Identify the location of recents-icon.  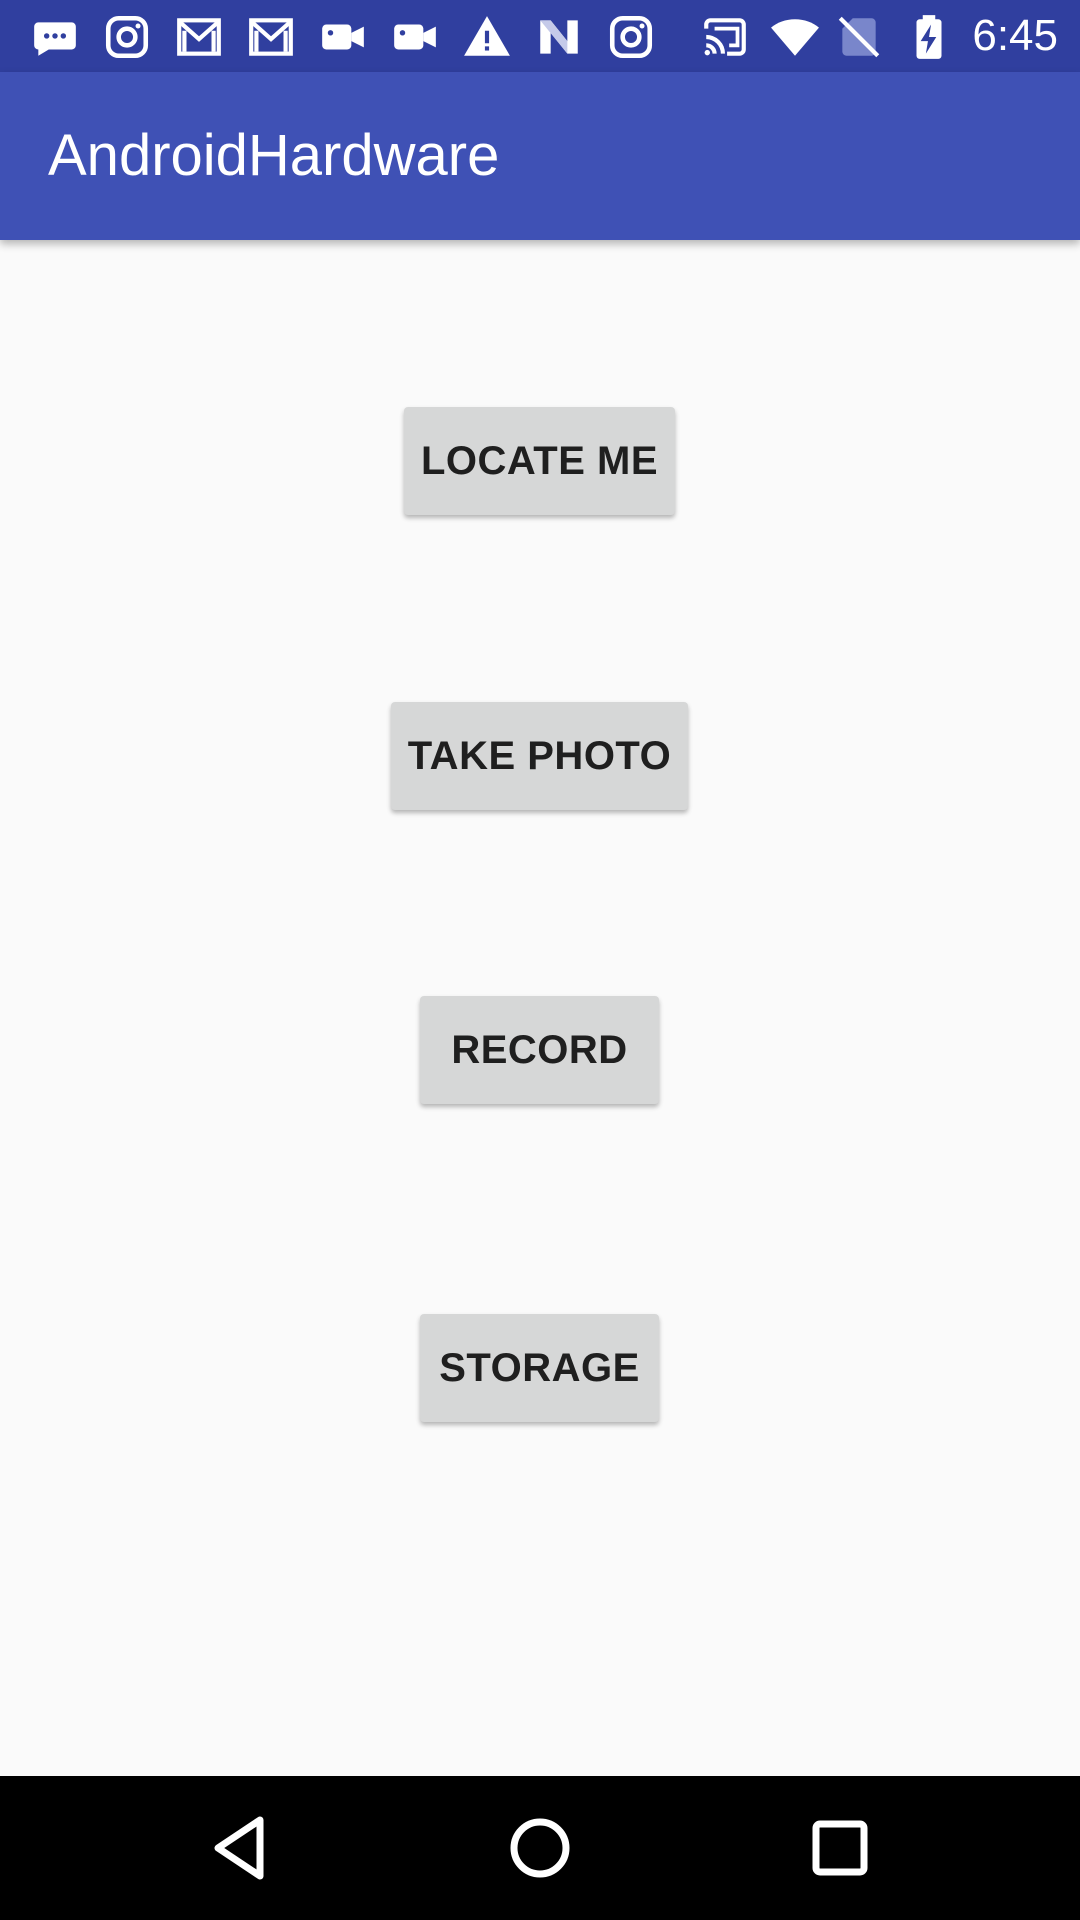
(840, 1848).